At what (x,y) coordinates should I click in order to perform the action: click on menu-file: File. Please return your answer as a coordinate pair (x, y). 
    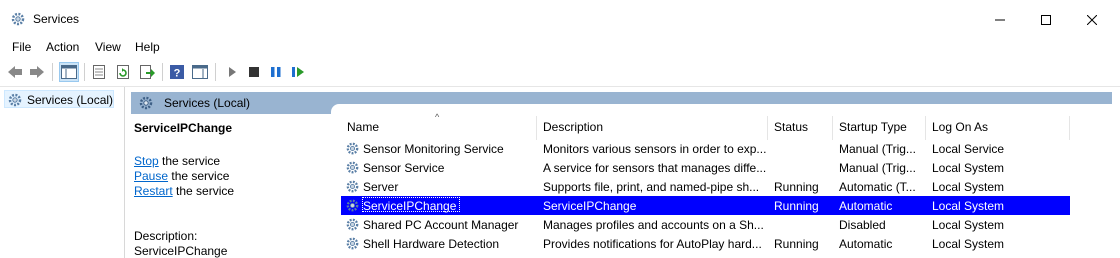
    Looking at the image, I should click on (21, 47).